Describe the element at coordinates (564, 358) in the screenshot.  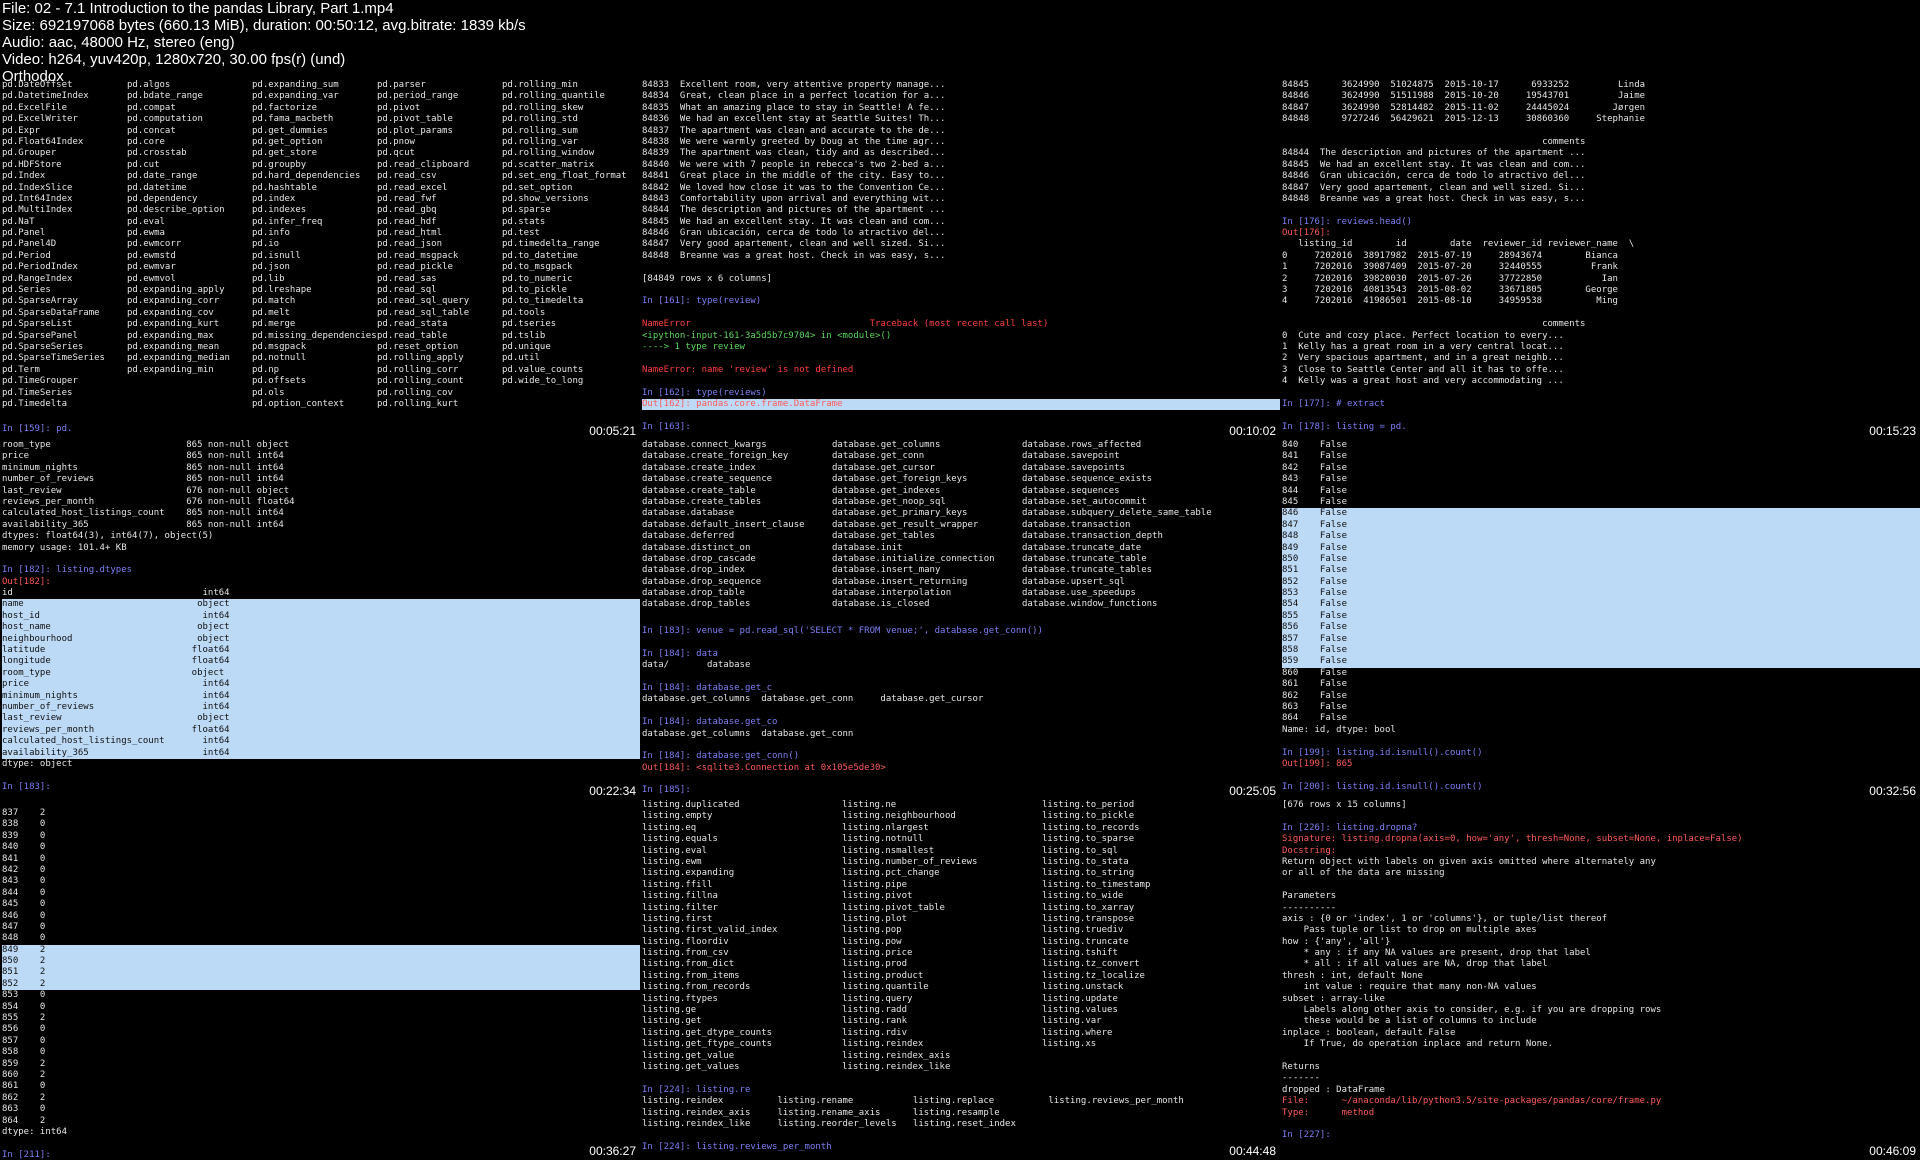
I see `completion-item: pd.util` at that location.